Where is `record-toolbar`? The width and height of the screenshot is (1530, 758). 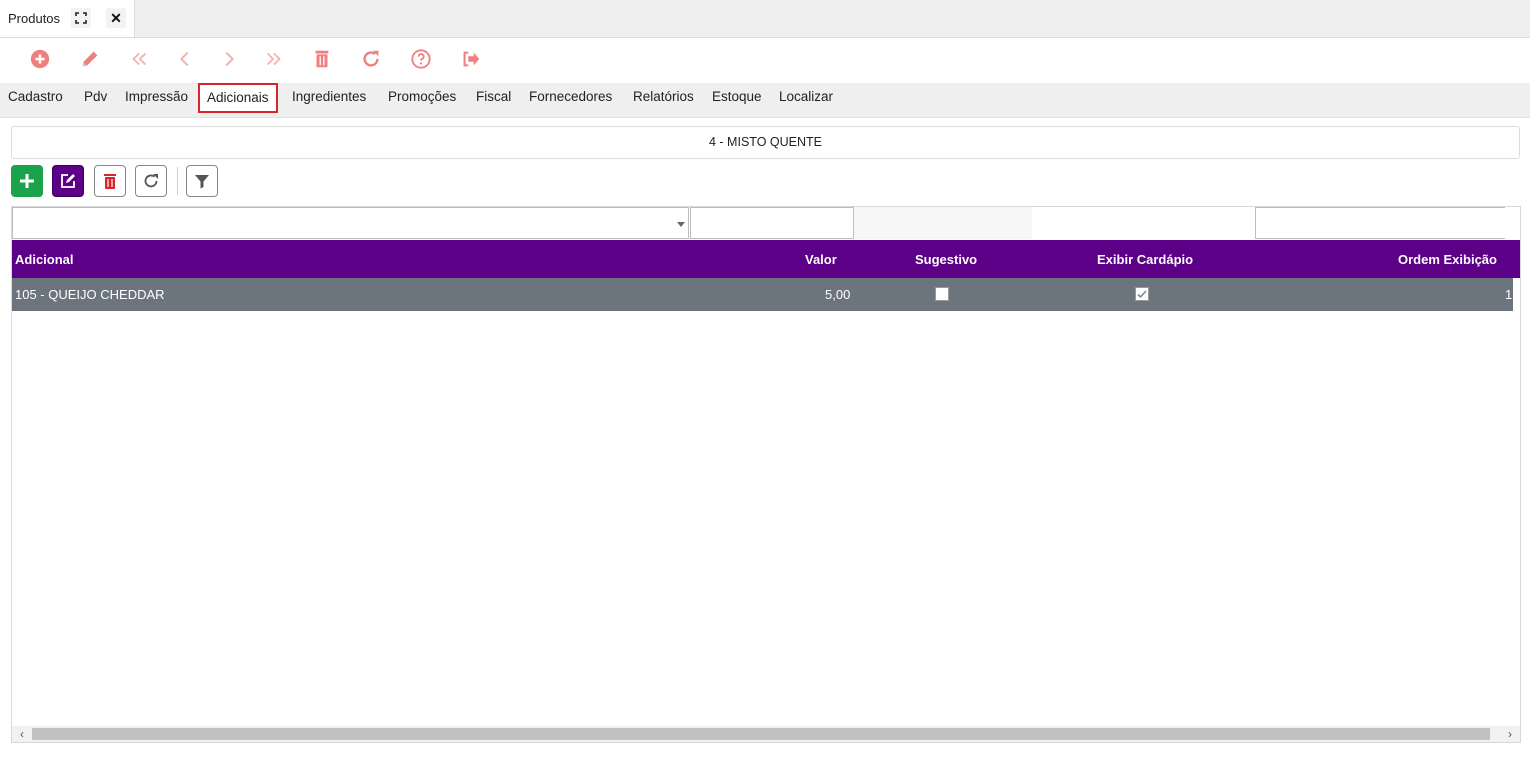
record-toolbar is located at coordinates (765, 60).